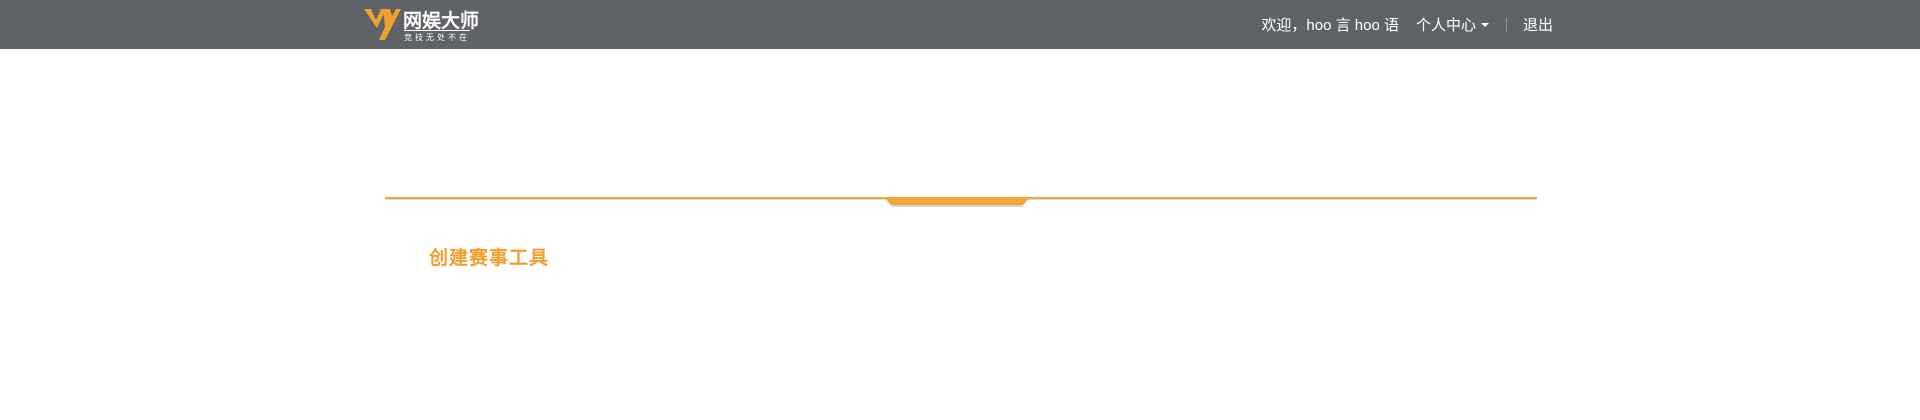  I want to click on top-navigation-bar: 网娱大师 竞技无处不在 欢迎，hoo 言 hoo 语 个人中心 退出, so click(960, 24).